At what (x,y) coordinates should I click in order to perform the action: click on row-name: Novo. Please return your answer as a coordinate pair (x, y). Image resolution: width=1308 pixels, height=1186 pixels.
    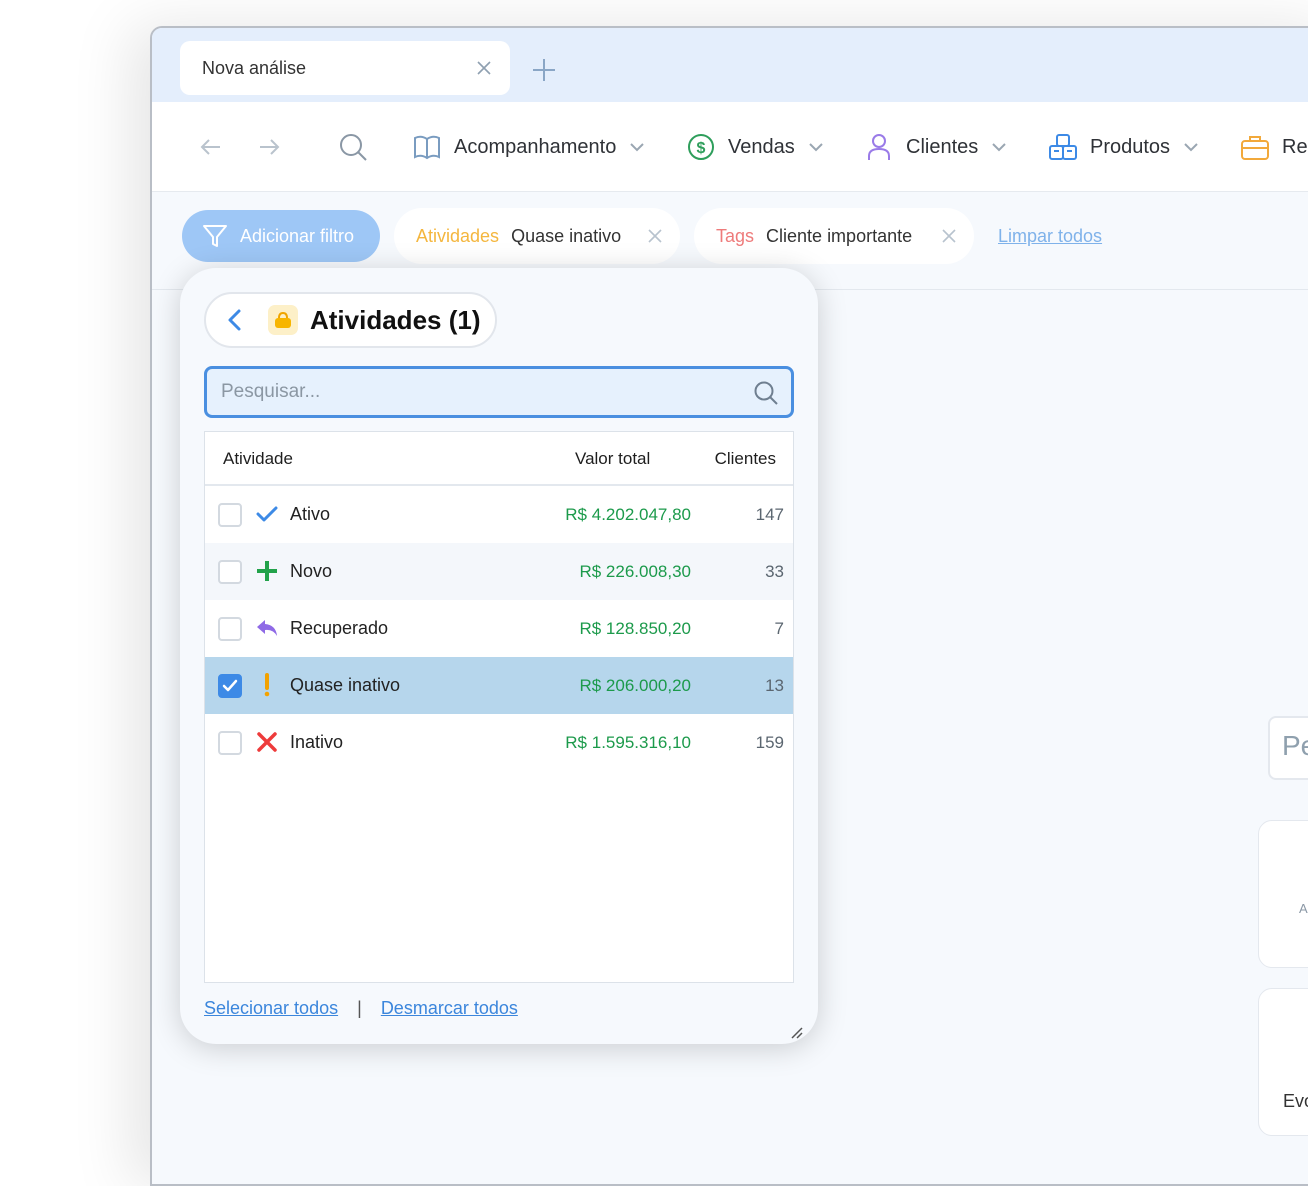
    Looking at the image, I should click on (311, 571).